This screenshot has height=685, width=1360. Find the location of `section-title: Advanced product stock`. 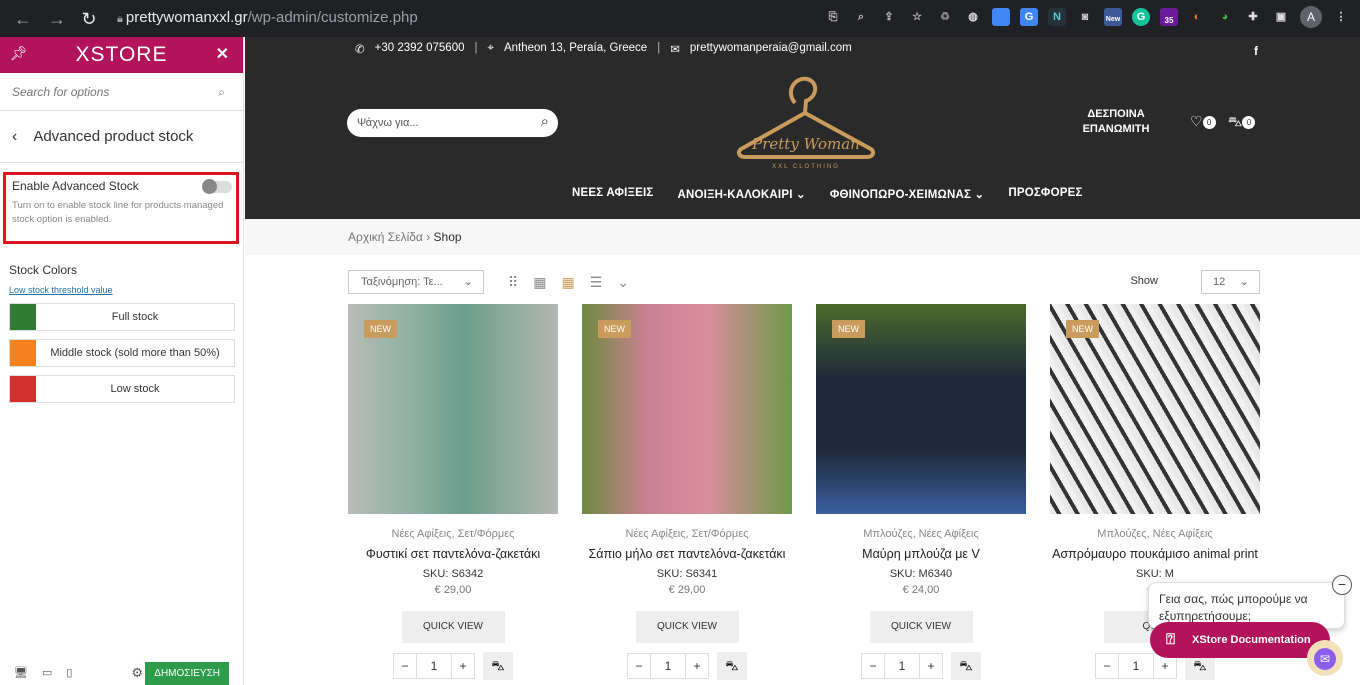

section-title: Advanced product stock is located at coordinates (113, 136).